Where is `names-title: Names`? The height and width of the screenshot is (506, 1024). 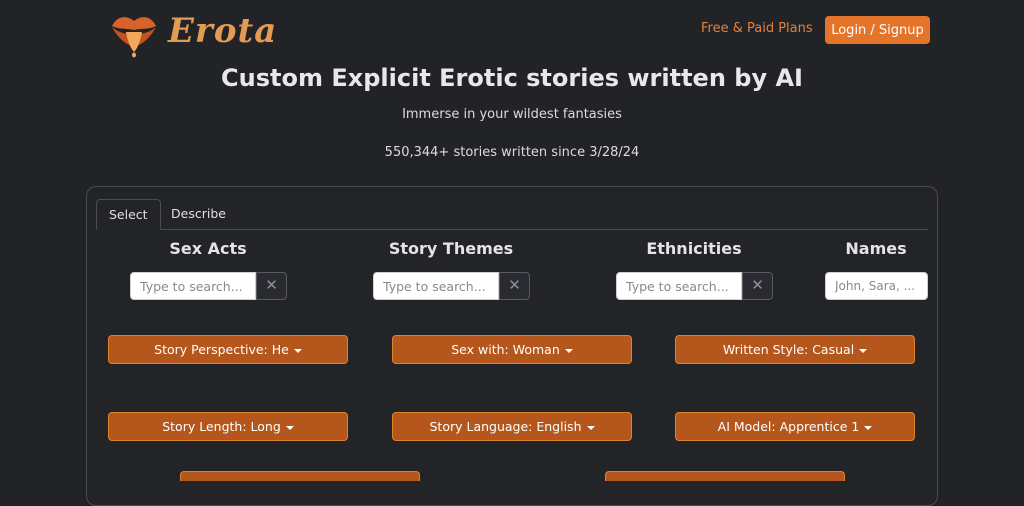 names-title: Names is located at coordinates (876, 248).